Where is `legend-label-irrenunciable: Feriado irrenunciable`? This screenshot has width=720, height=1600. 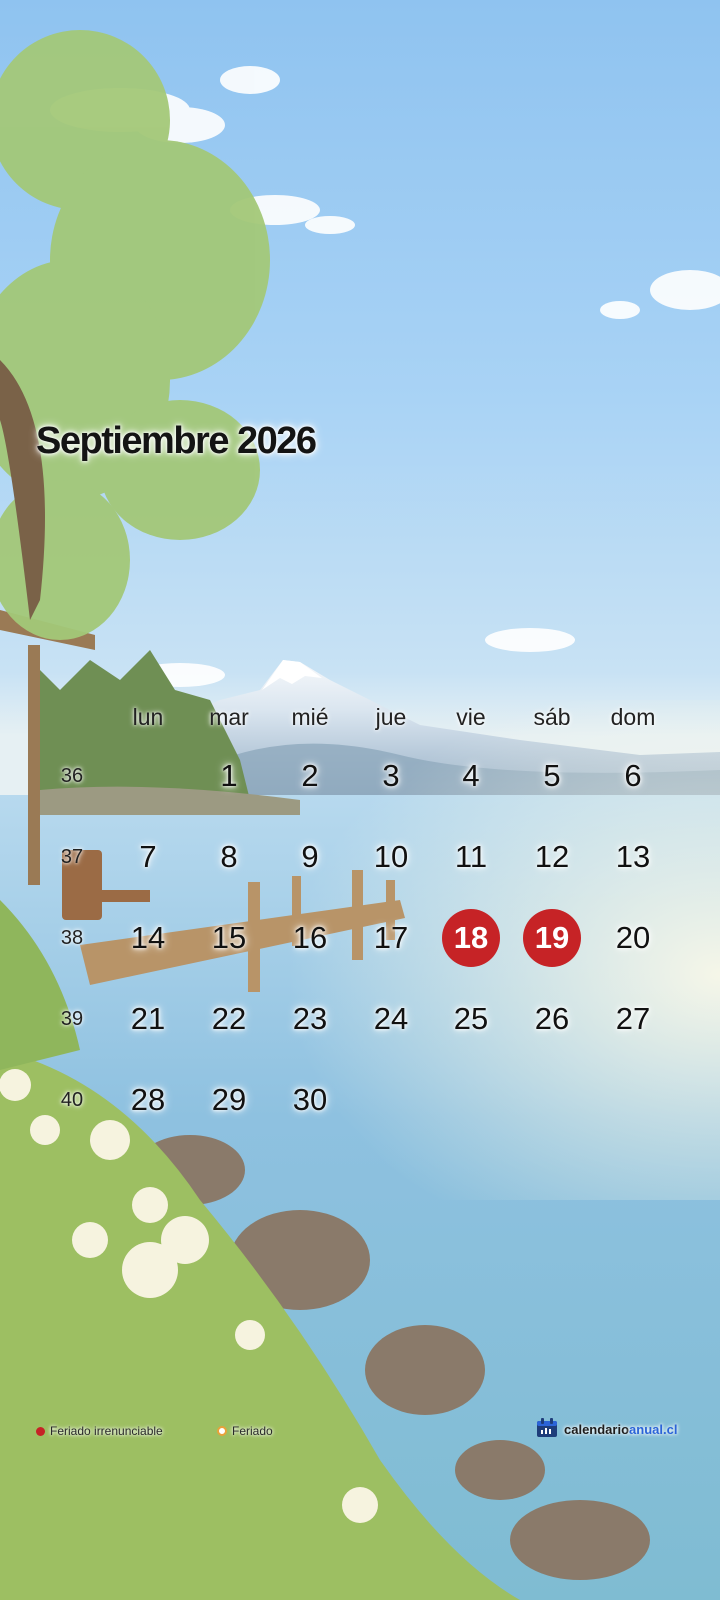
legend-label-irrenunciable: Feriado irrenunciable is located at coordinates (106, 1431).